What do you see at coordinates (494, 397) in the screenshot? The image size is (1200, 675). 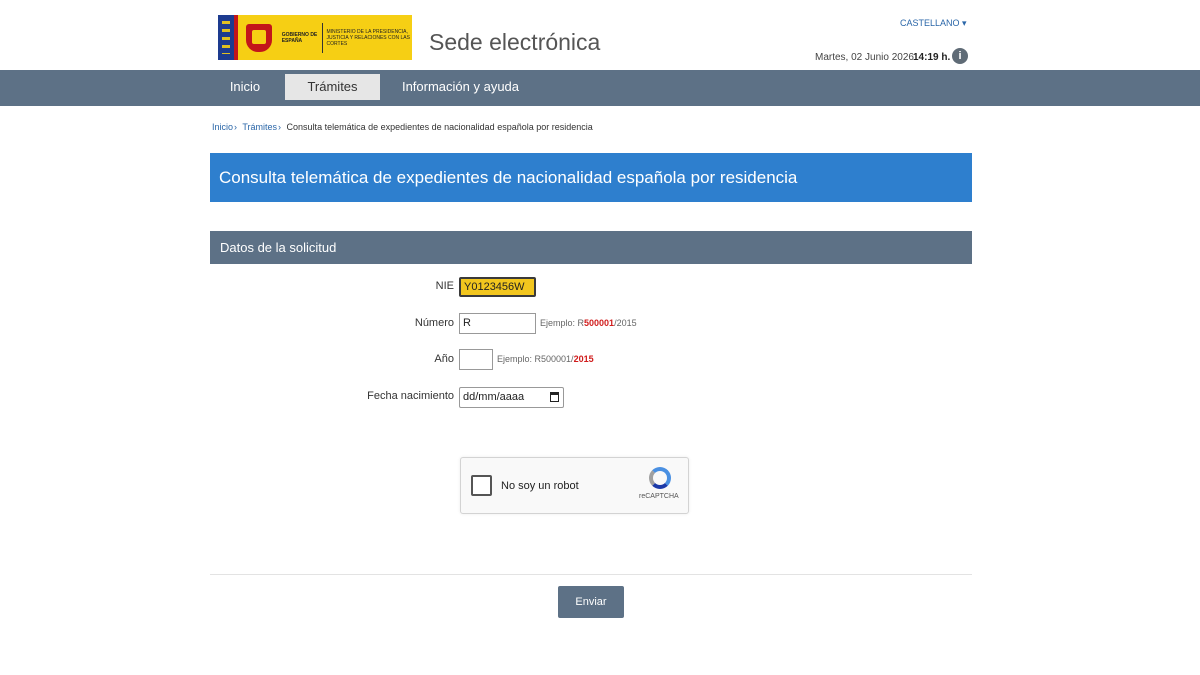 I see `fecha-placeholder: dd/mm/aaaa` at bounding box center [494, 397].